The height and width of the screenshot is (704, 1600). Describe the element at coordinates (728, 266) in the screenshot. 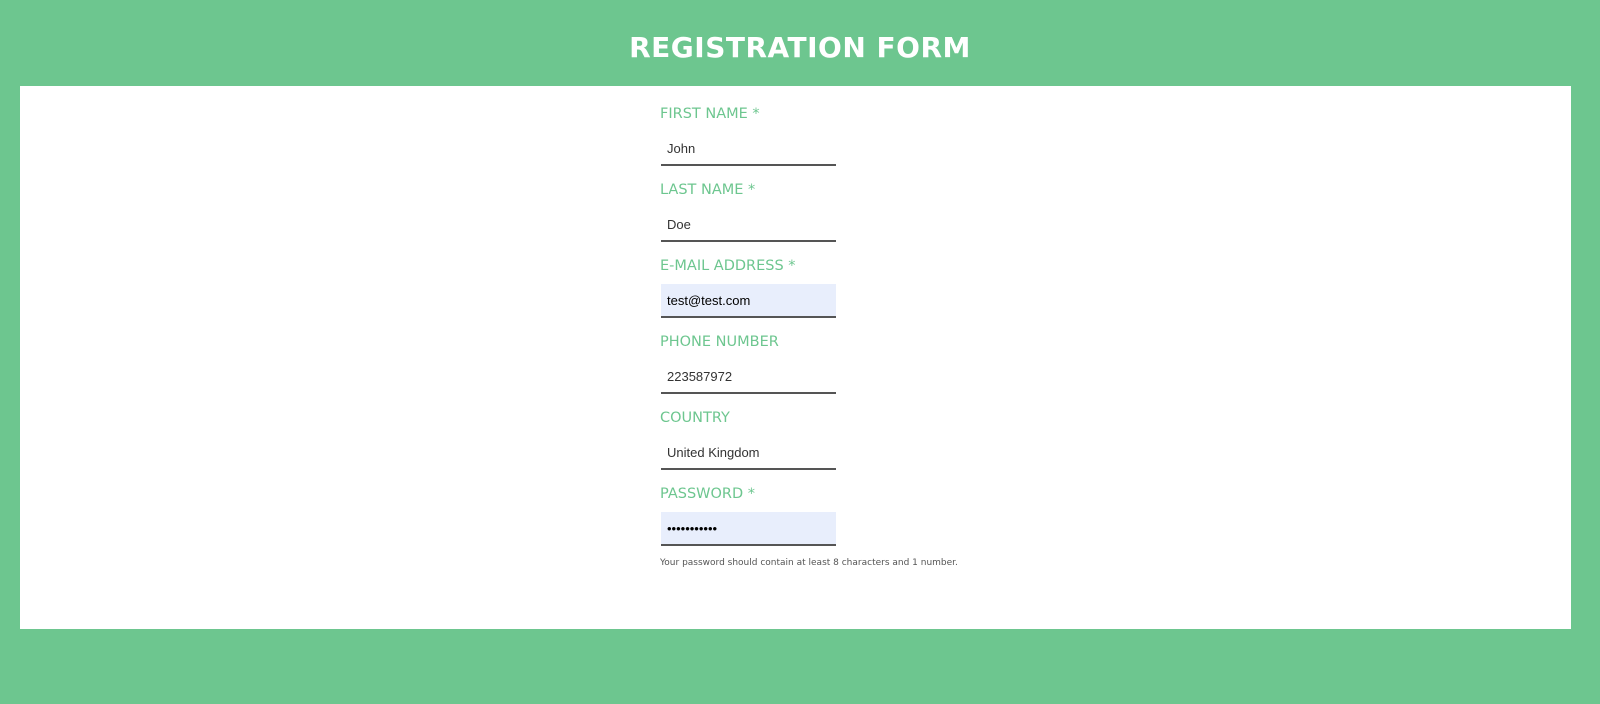

I see `email-label: E-MAIL ADDRESS *` at that location.